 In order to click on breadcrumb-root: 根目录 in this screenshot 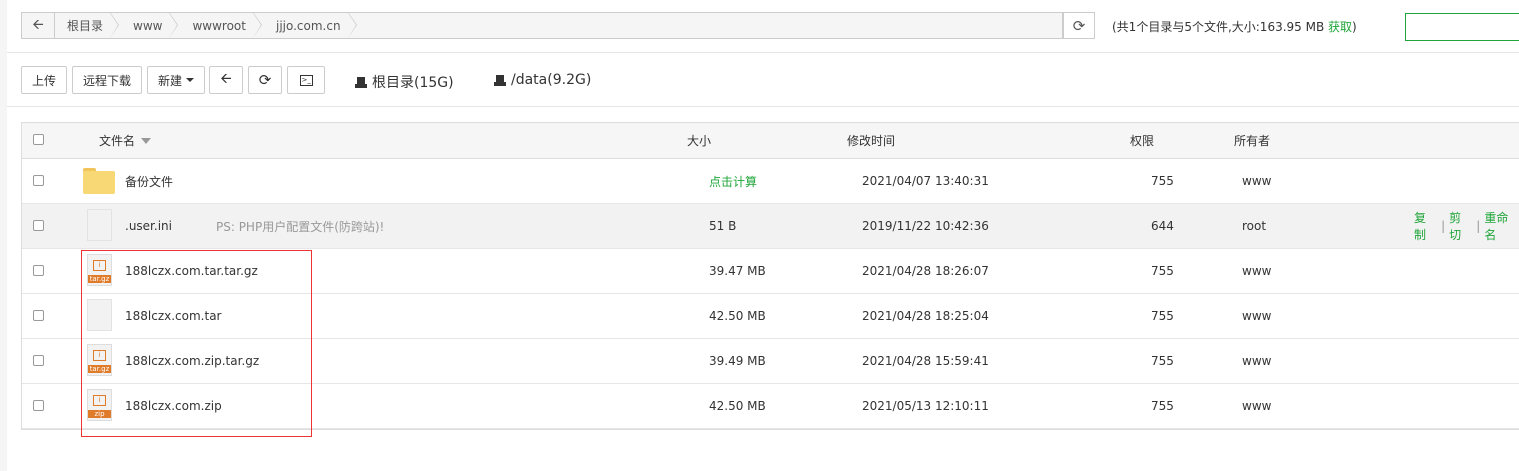, I will do `click(88, 25)`.